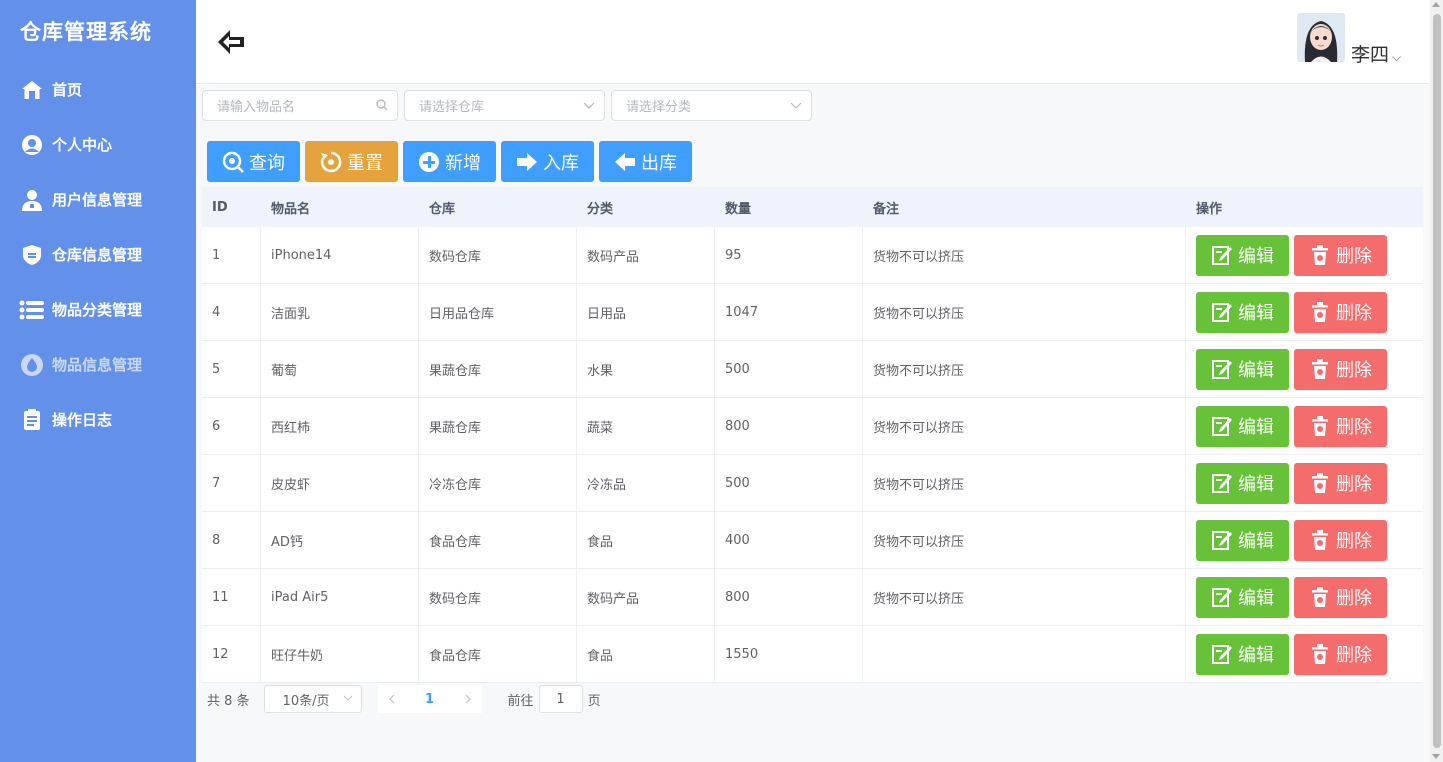 The width and height of the screenshot is (1443, 762). I want to click on page-size-select: 10条/页, so click(312, 699).